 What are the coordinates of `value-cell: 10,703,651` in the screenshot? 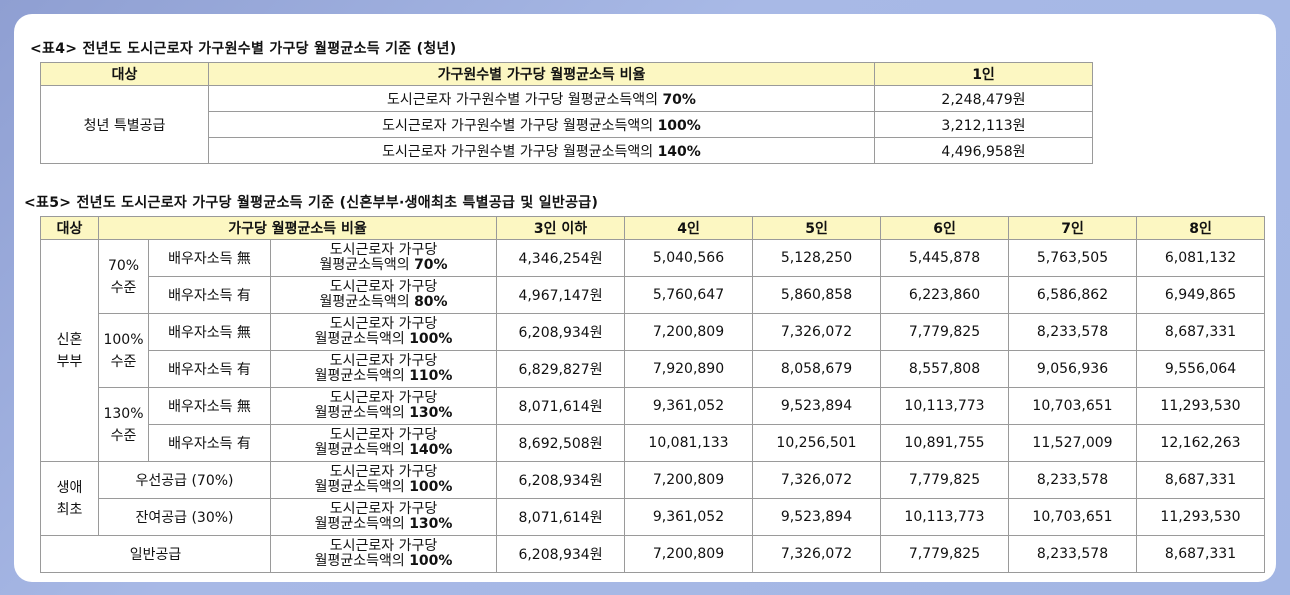 It's located at (1073, 406).